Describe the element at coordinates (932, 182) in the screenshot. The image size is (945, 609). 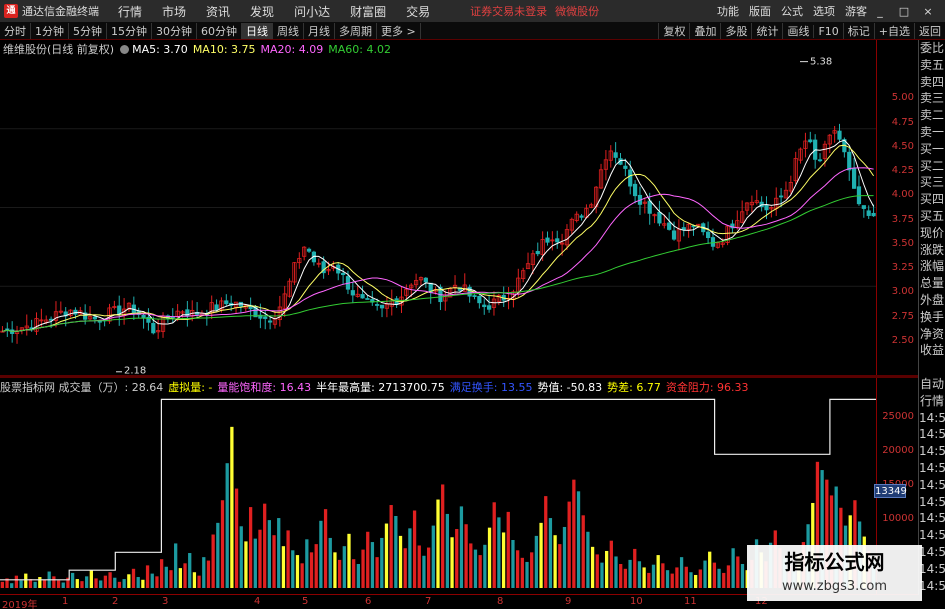
I see `side-item-8: 买三` at that location.